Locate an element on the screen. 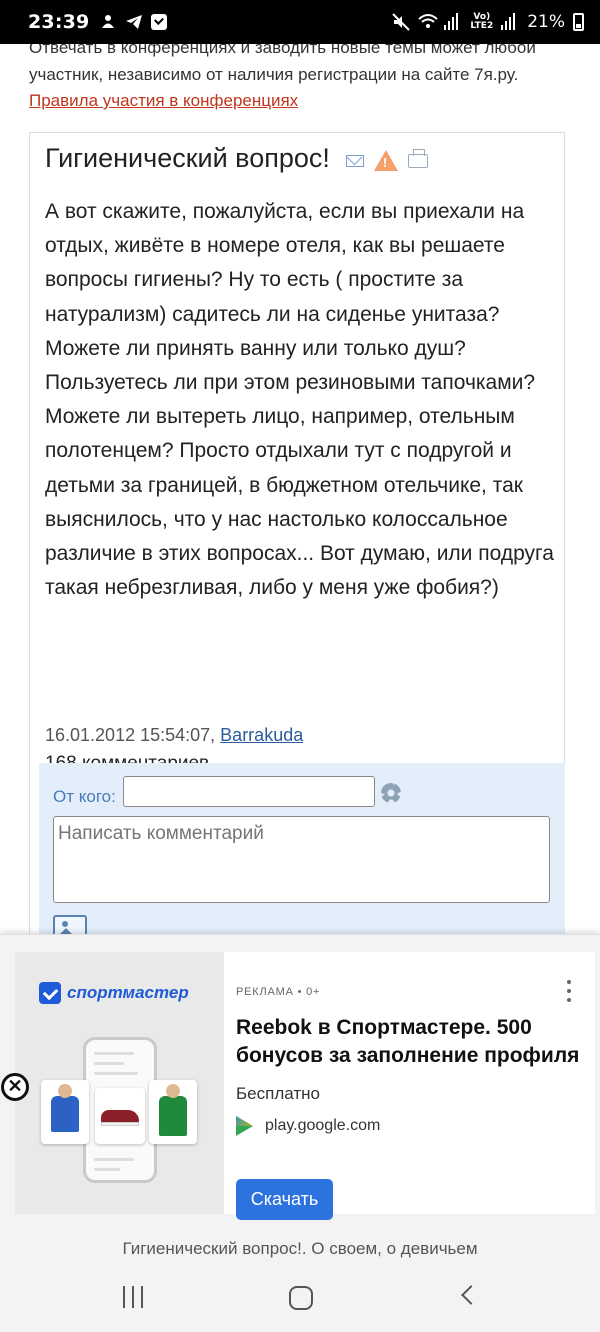  battery-percent: 21% is located at coordinates (546, 22).